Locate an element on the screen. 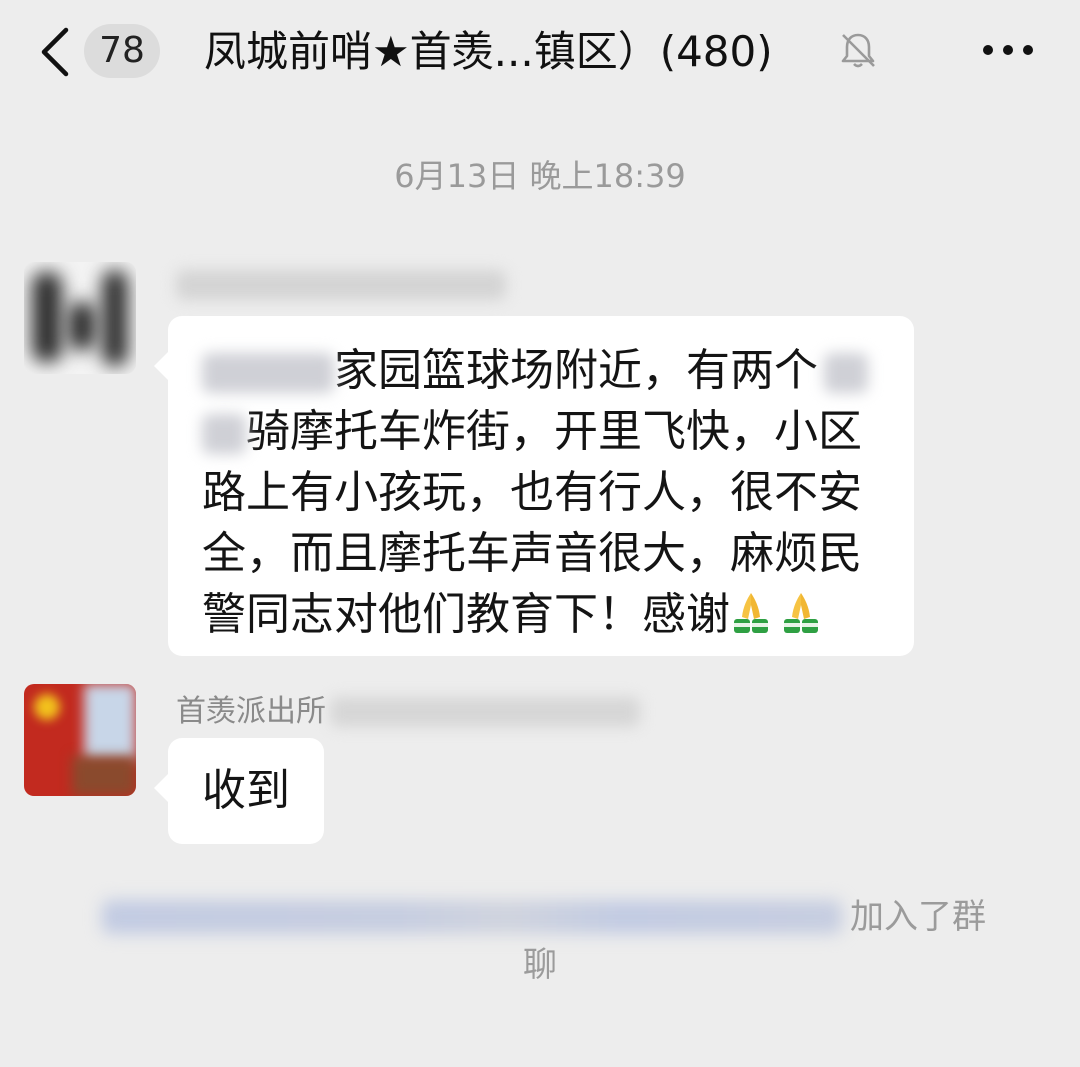 The height and width of the screenshot is (1067, 1080). chat-header: 78 凤城前哨★首羡...镇区）(480) is located at coordinates (540, 56).